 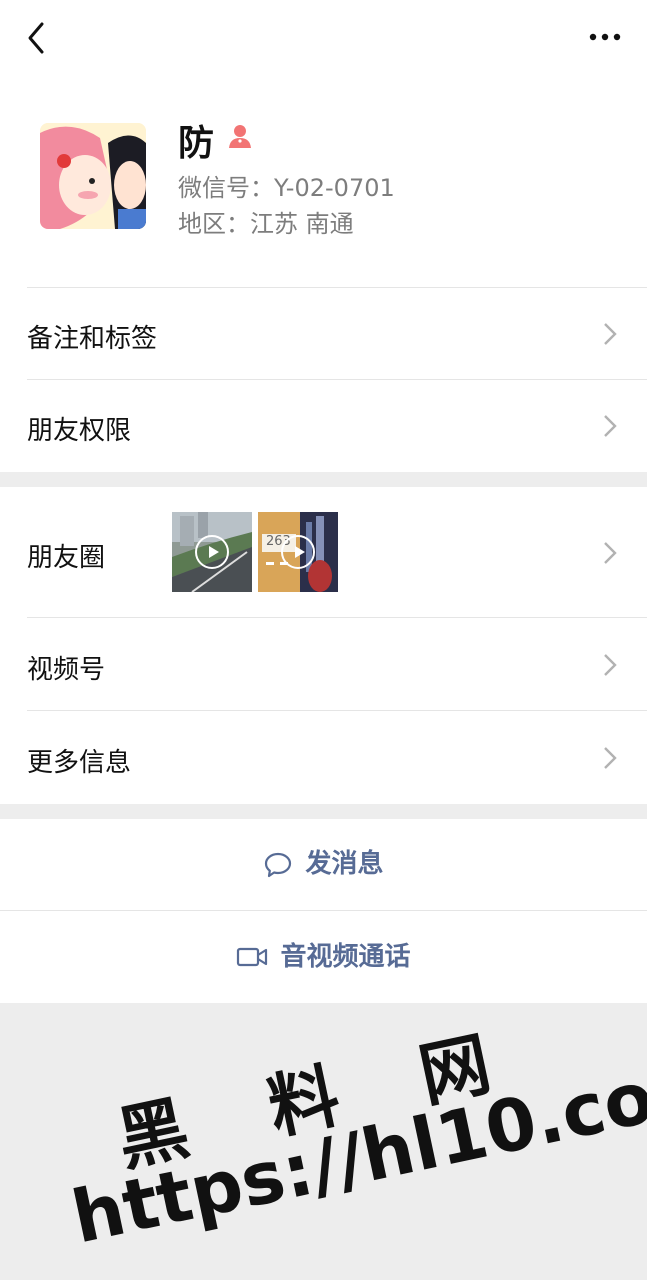 I want to click on send-message-button: 发消息, so click(x=323, y=864).